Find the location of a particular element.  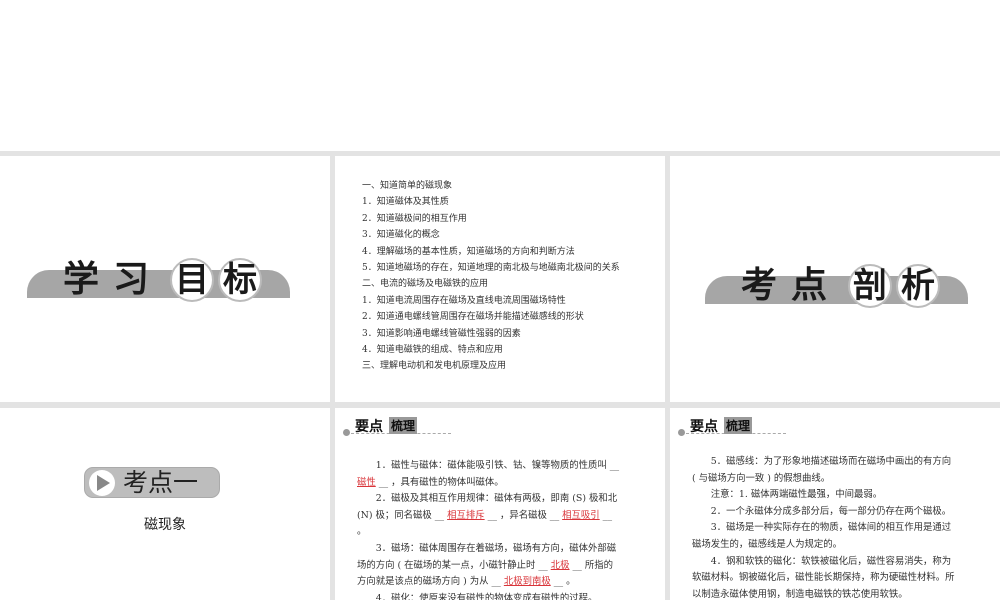

goal-item: 3．知道磁化的概念 is located at coordinates (401, 235).